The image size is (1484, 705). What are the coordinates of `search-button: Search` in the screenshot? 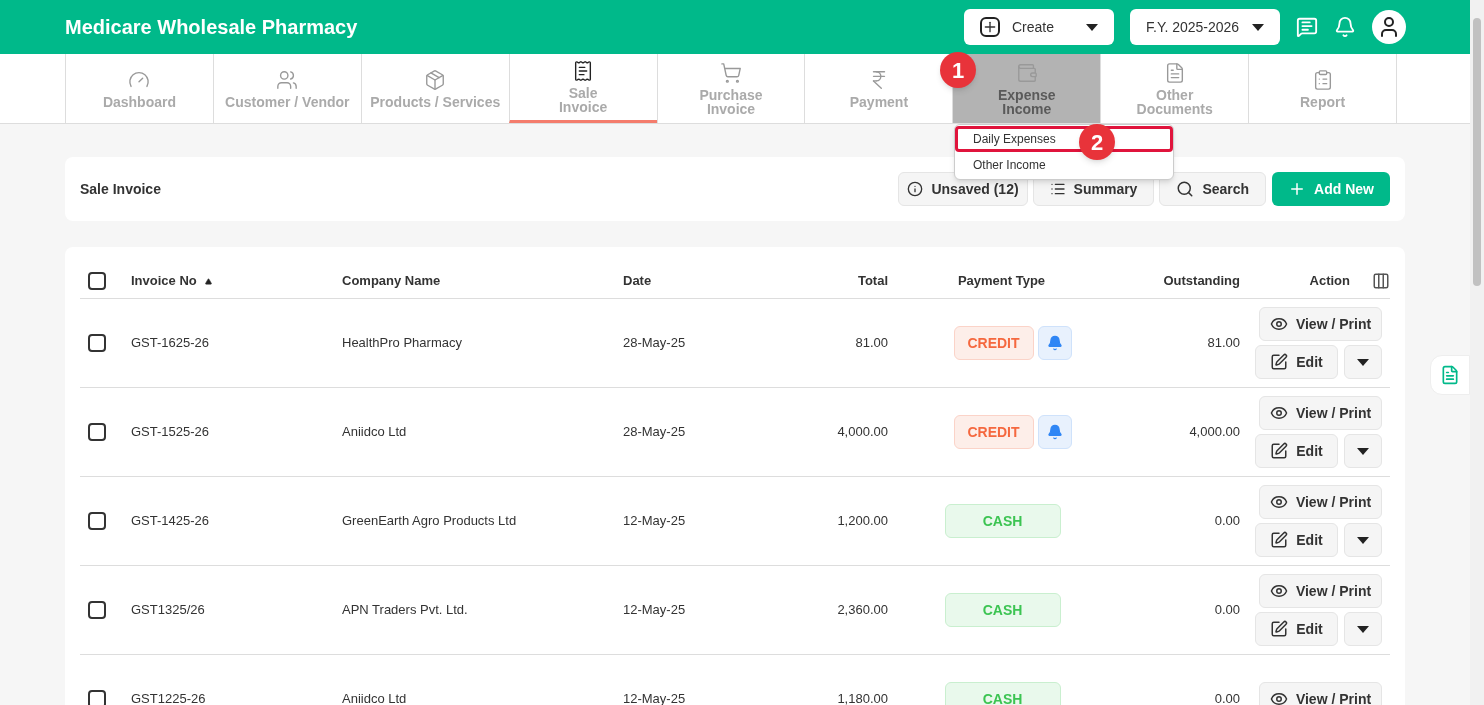 It's located at (1213, 189).